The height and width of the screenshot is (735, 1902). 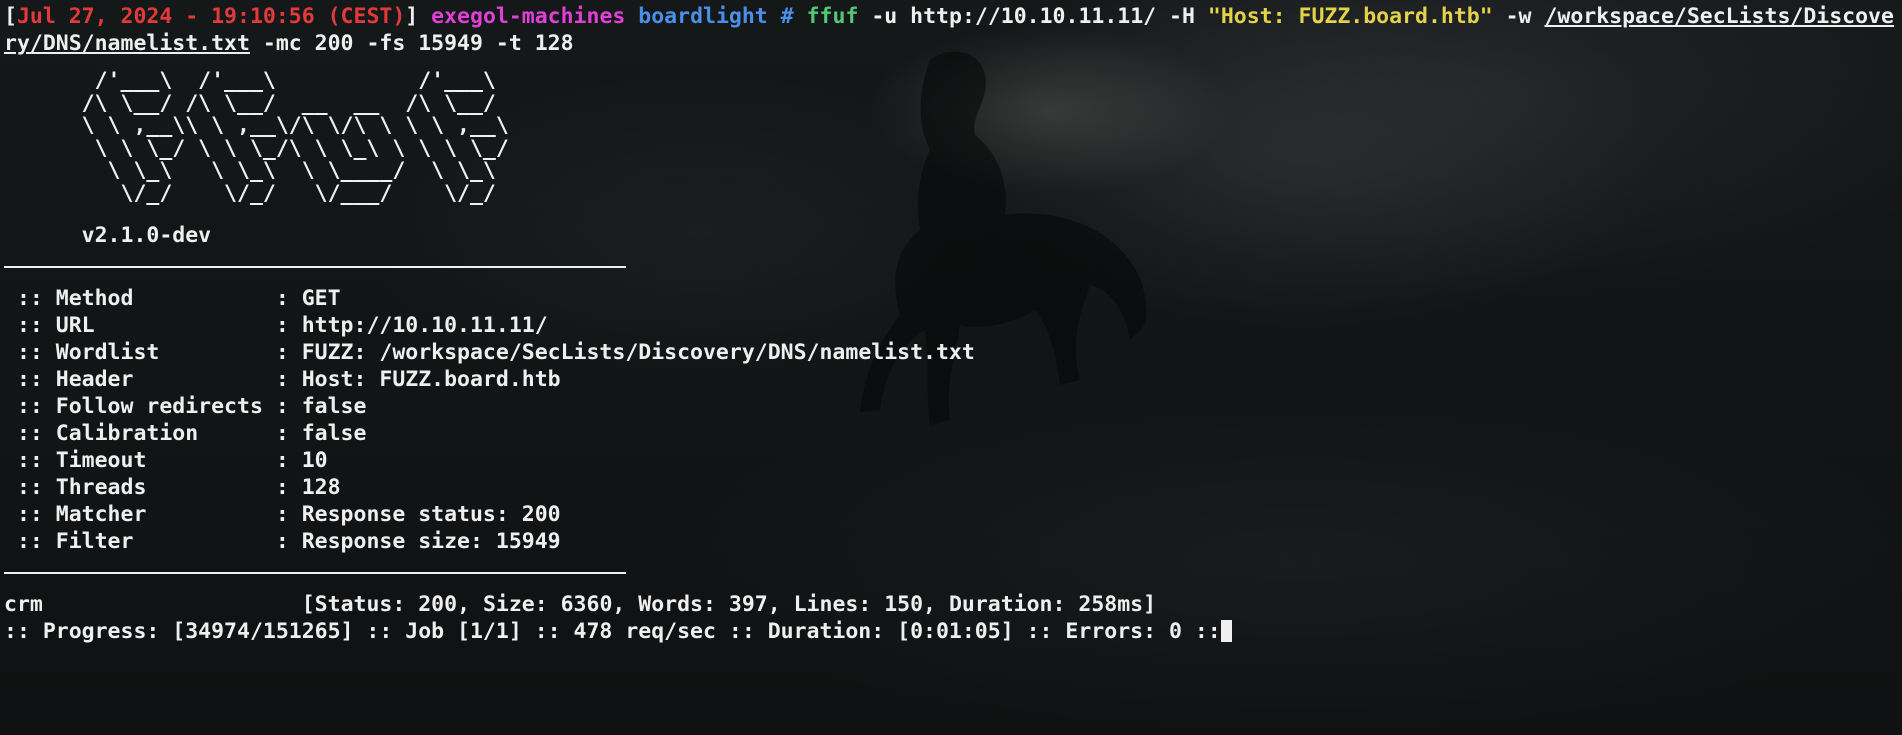 I want to click on prompt-symbol: #, so click(x=787, y=16).